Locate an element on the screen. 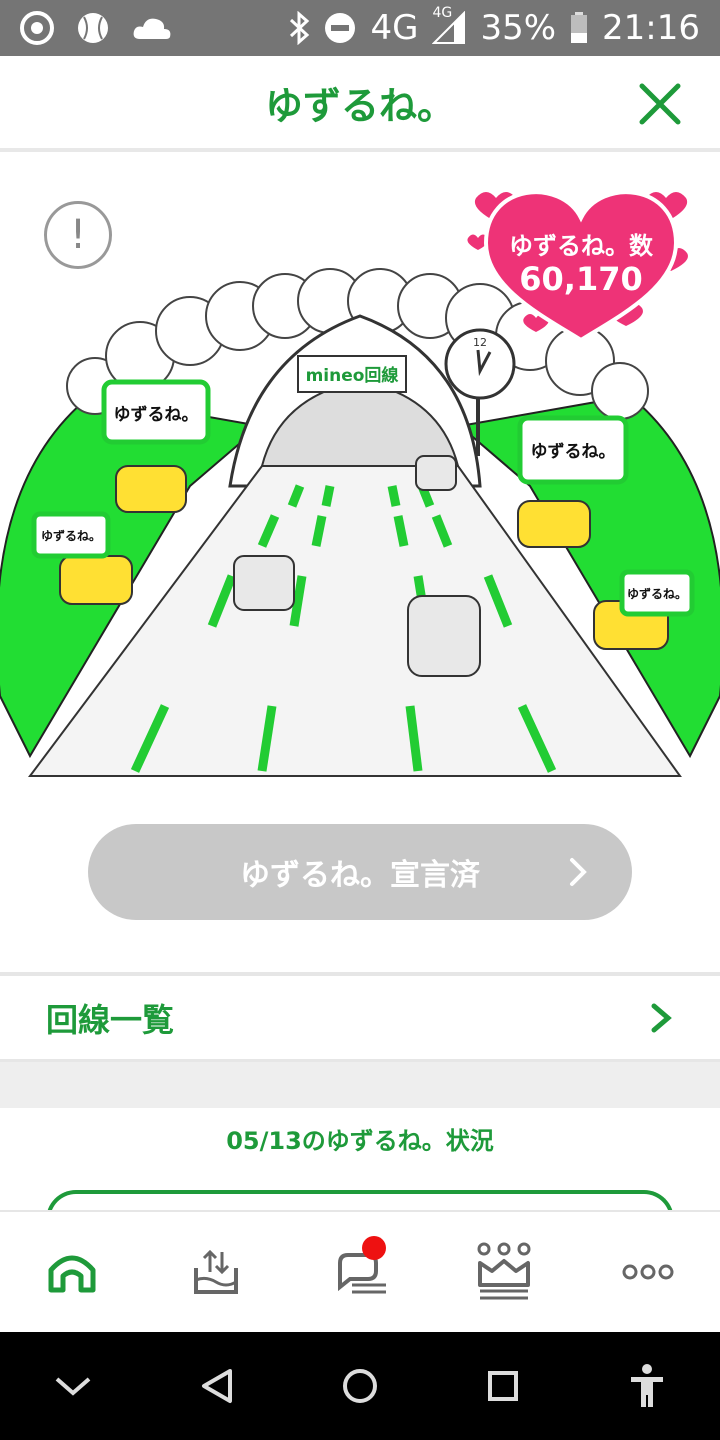 This screenshot has width=720, height=1440. clock-time: 21:16 is located at coordinates (651, 28).